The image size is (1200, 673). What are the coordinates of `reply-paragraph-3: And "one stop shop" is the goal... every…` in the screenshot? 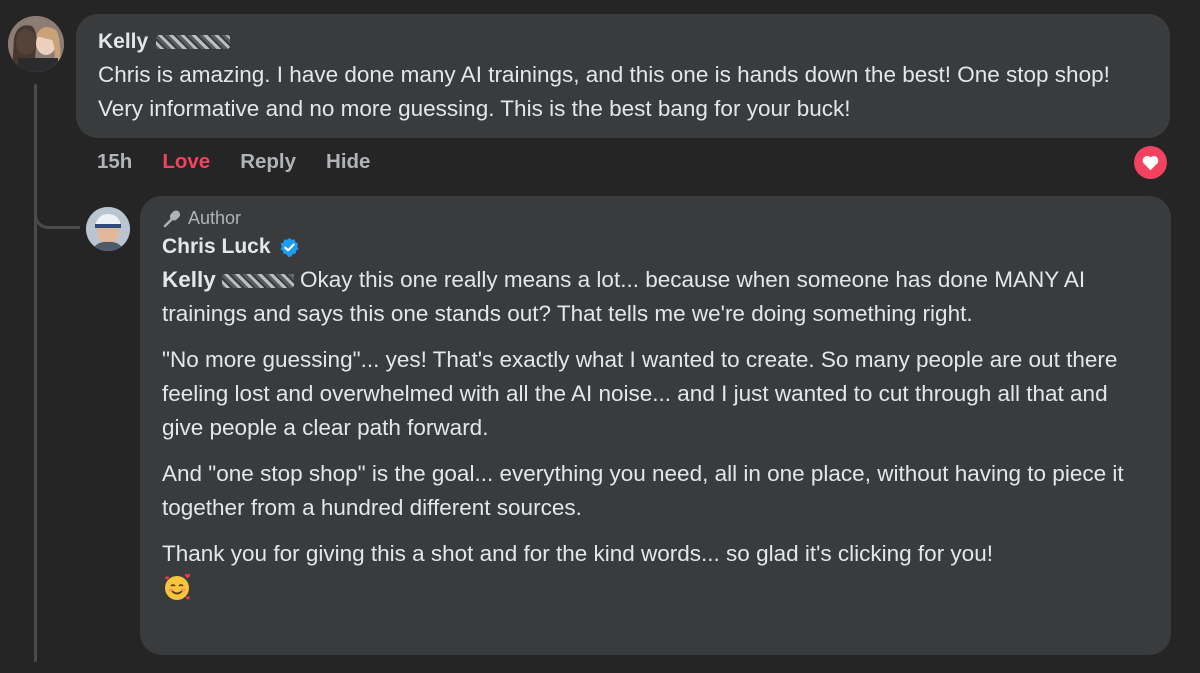 It's located at (643, 490).